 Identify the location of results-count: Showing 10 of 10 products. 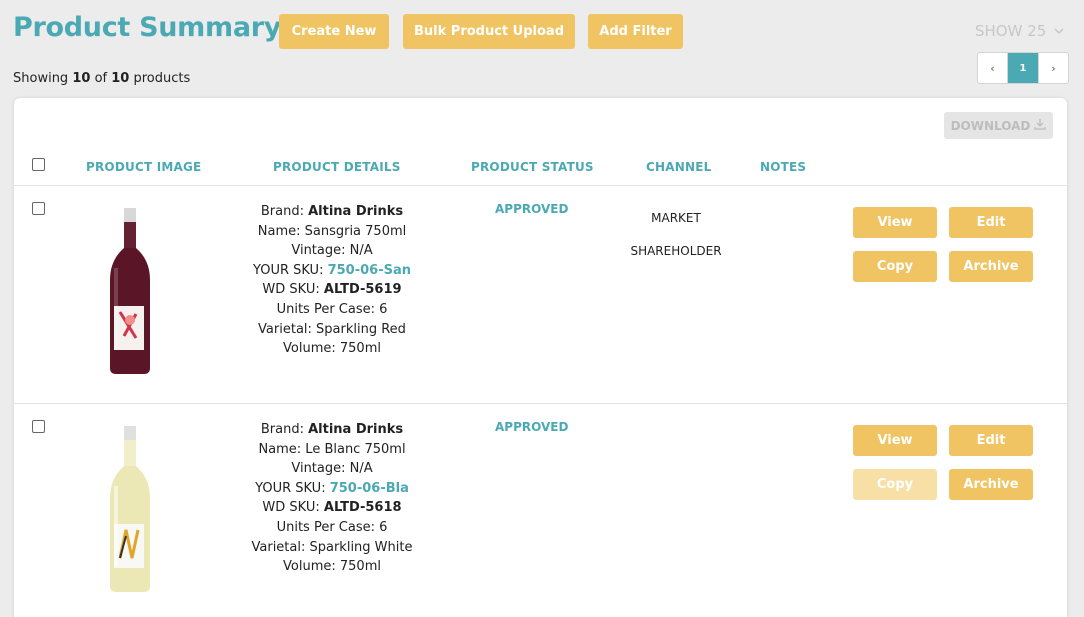
(101, 78).